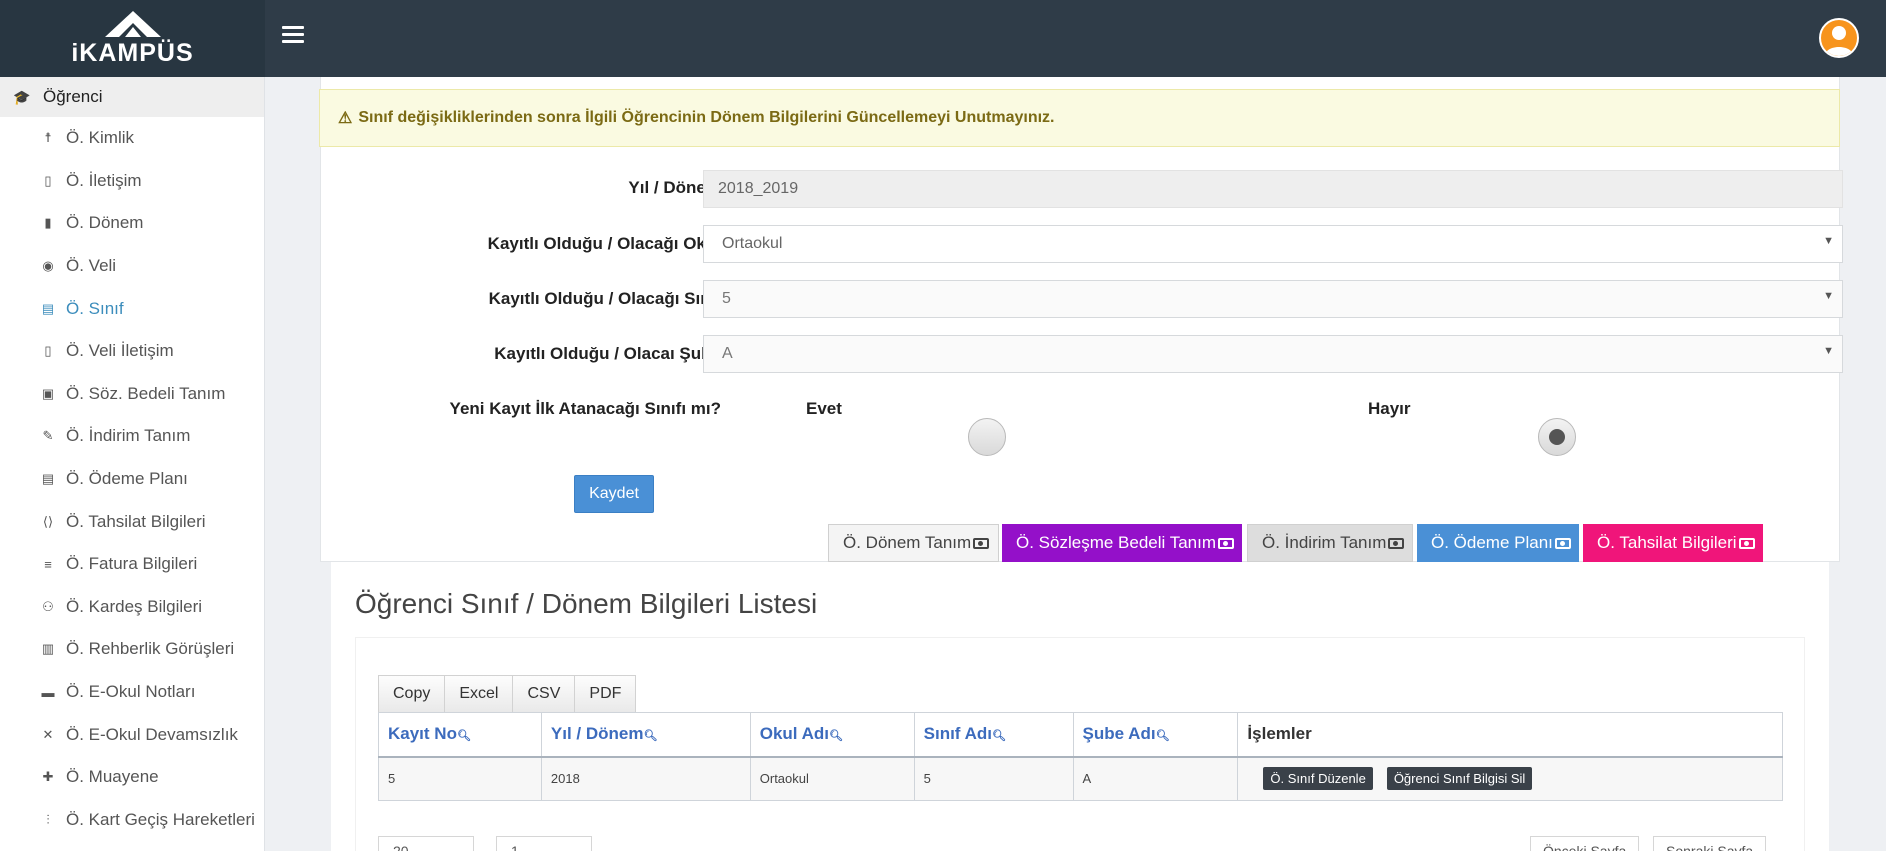  Describe the element at coordinates (132, 266) in the screenshot. I see `sidebar-item: ◉ Ö. Veli` at that location.